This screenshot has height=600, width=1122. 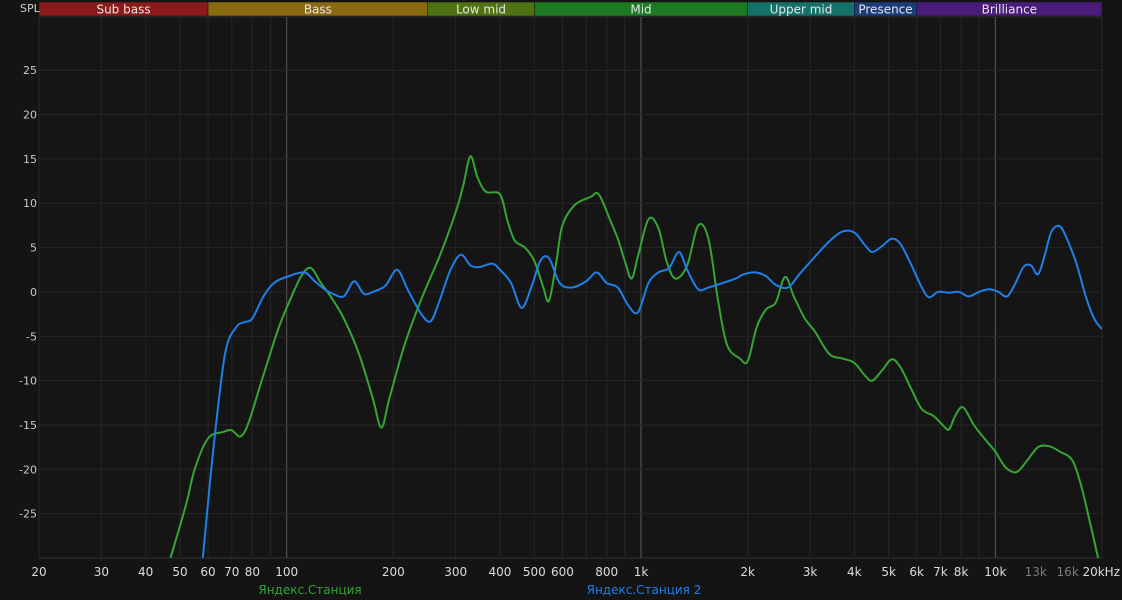 What do you see at coordinates (885, 10) in the screenshot?
I see `band-label: Presence` at bounding box center [885, 10].